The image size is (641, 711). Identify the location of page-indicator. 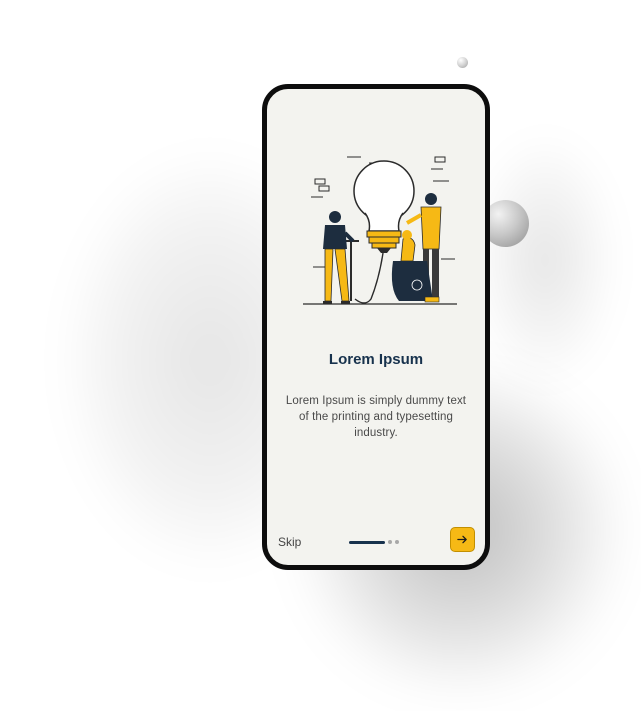
(374, 542).